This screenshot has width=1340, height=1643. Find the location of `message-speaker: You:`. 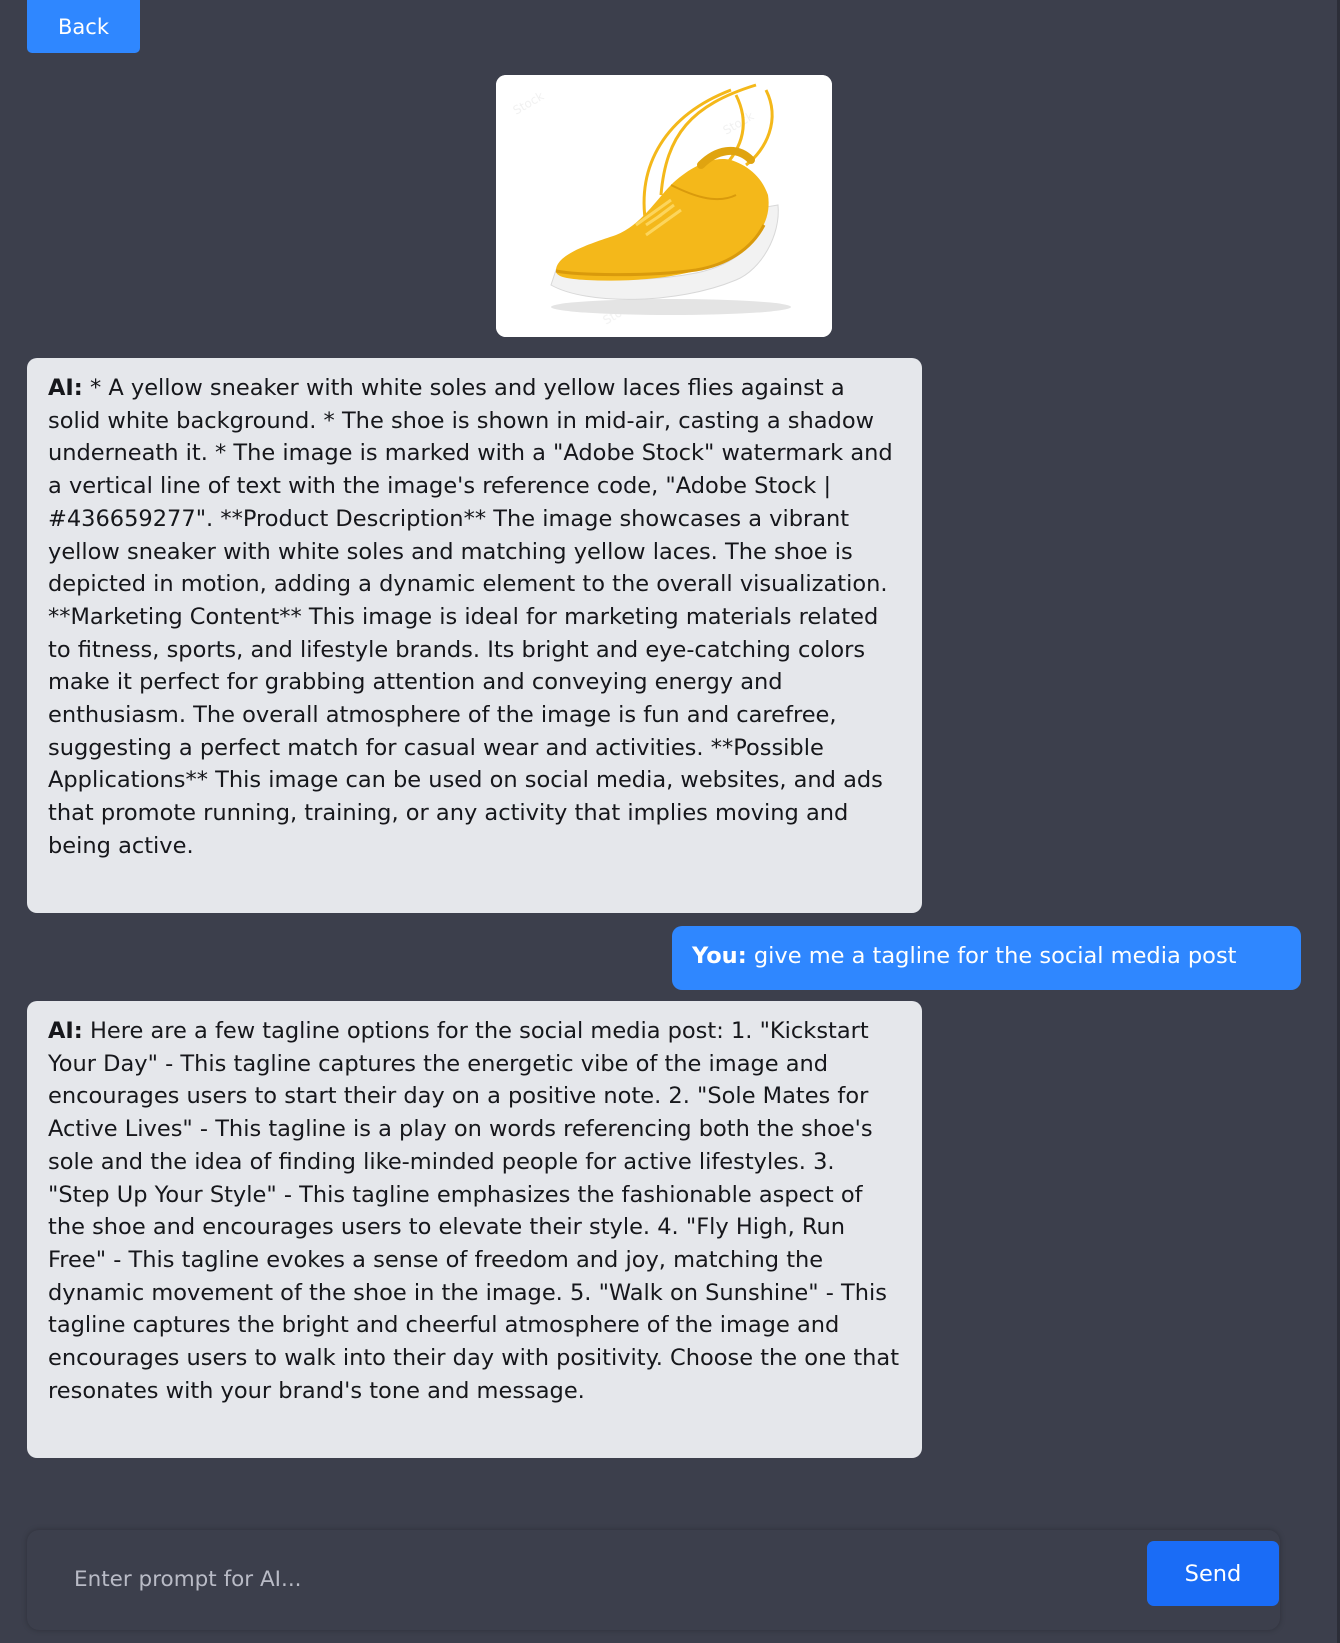

message-speaker: You: is located at coordinates (719, 956).